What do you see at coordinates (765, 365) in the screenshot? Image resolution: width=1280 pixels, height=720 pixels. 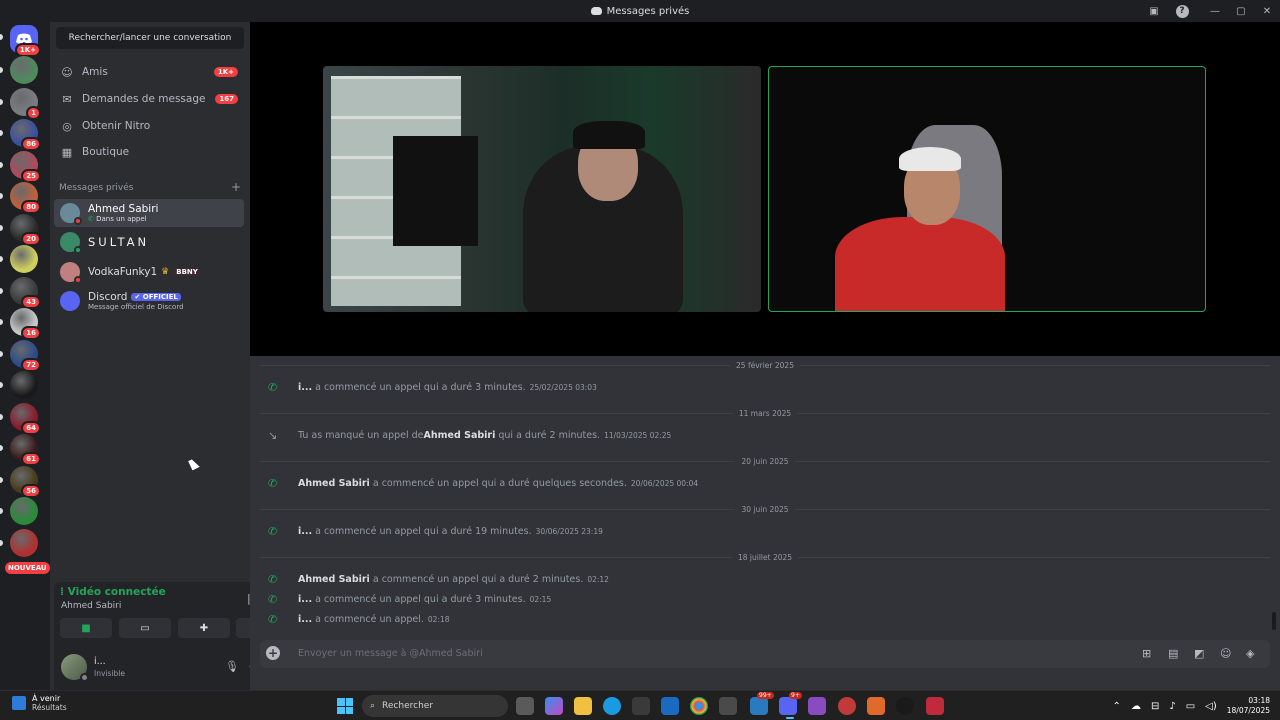 I see `date-label: 25 février 2025` at bounding box center [765, 365].